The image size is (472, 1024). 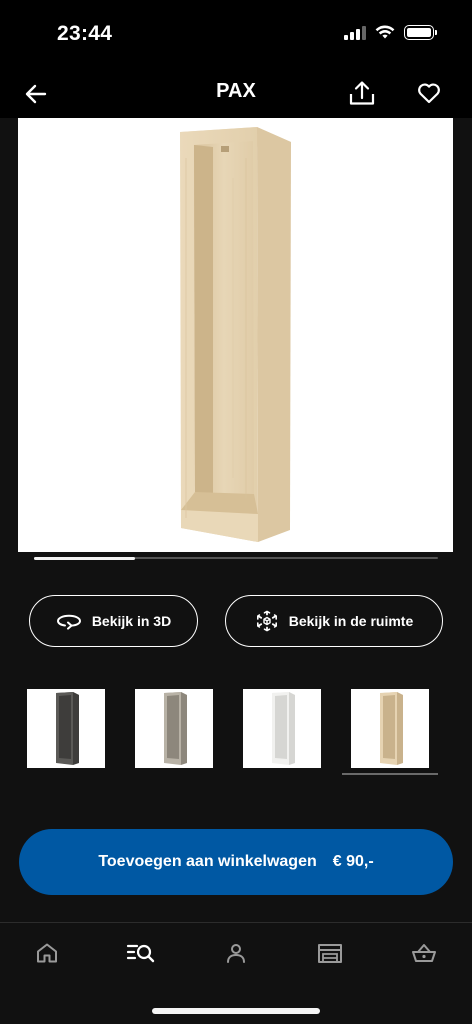 What do you see at coordinates (236, 729) in the screenshot?
I see `variant-thumbnails` at bounding box center [236, 729].